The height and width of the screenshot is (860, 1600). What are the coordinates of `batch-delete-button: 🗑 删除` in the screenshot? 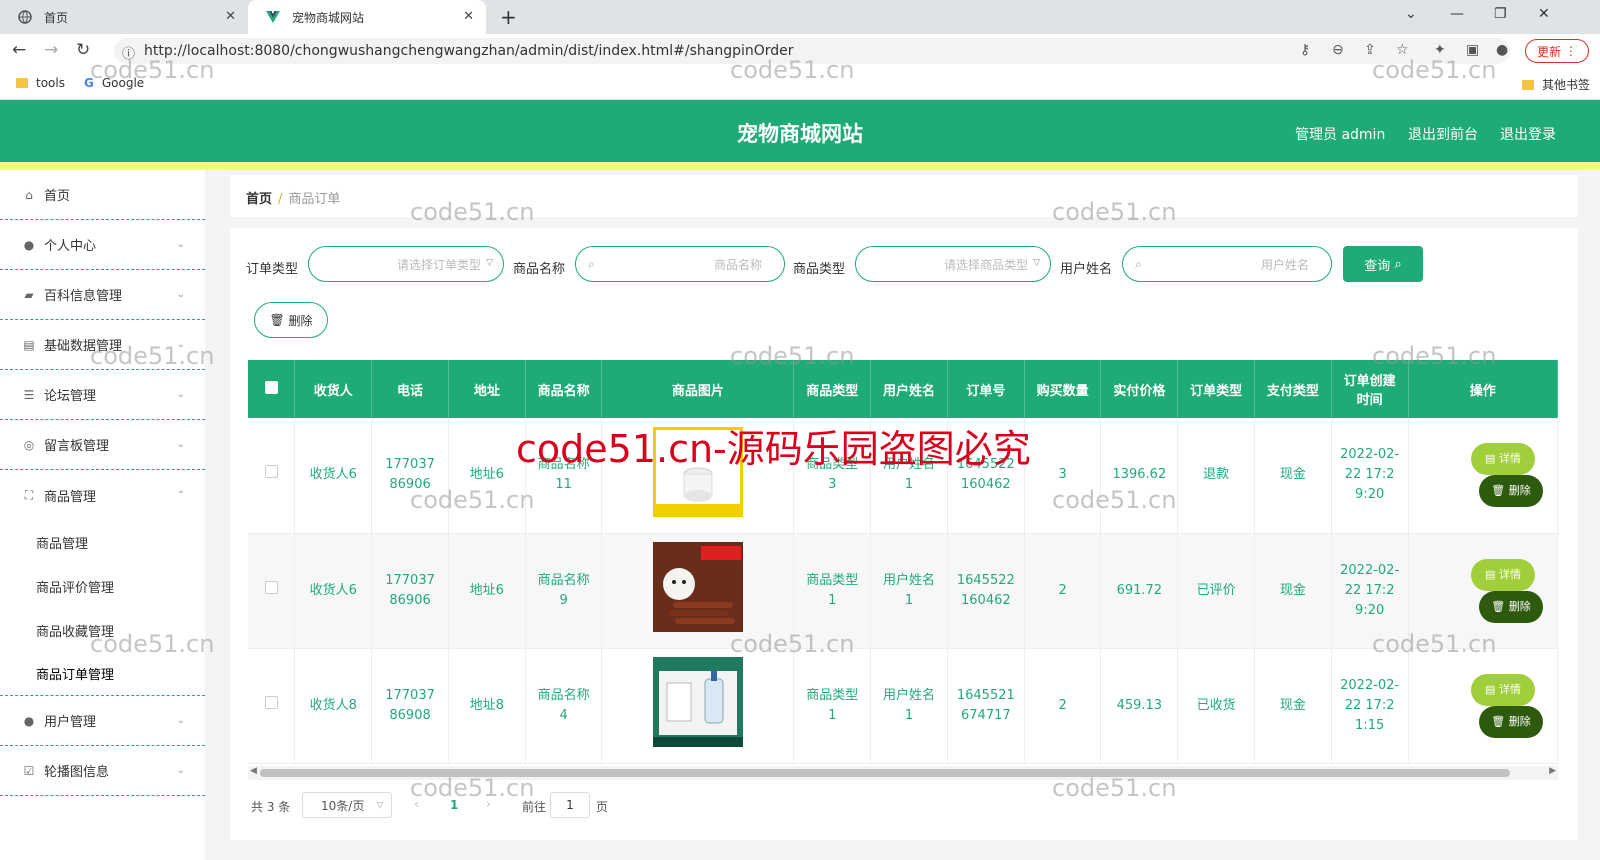 It's located at (291, 320).